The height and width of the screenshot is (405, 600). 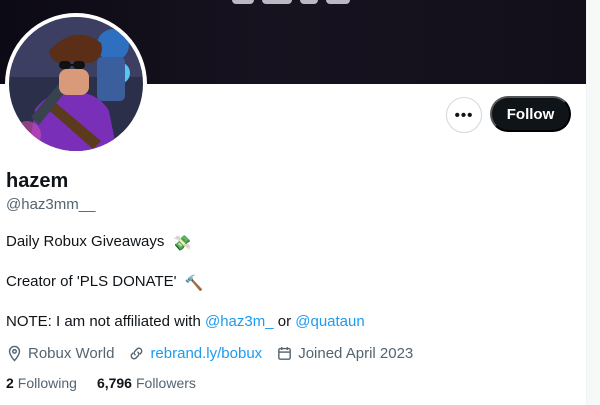 I want to click on following-label: Following, so click(x=47, y=383).